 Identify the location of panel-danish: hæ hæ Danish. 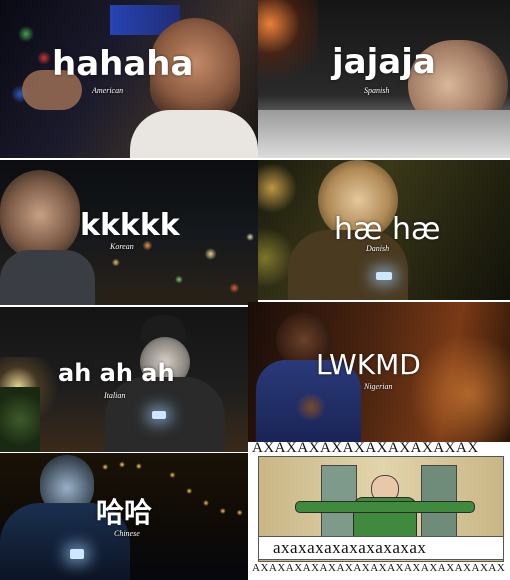
(384, 230).